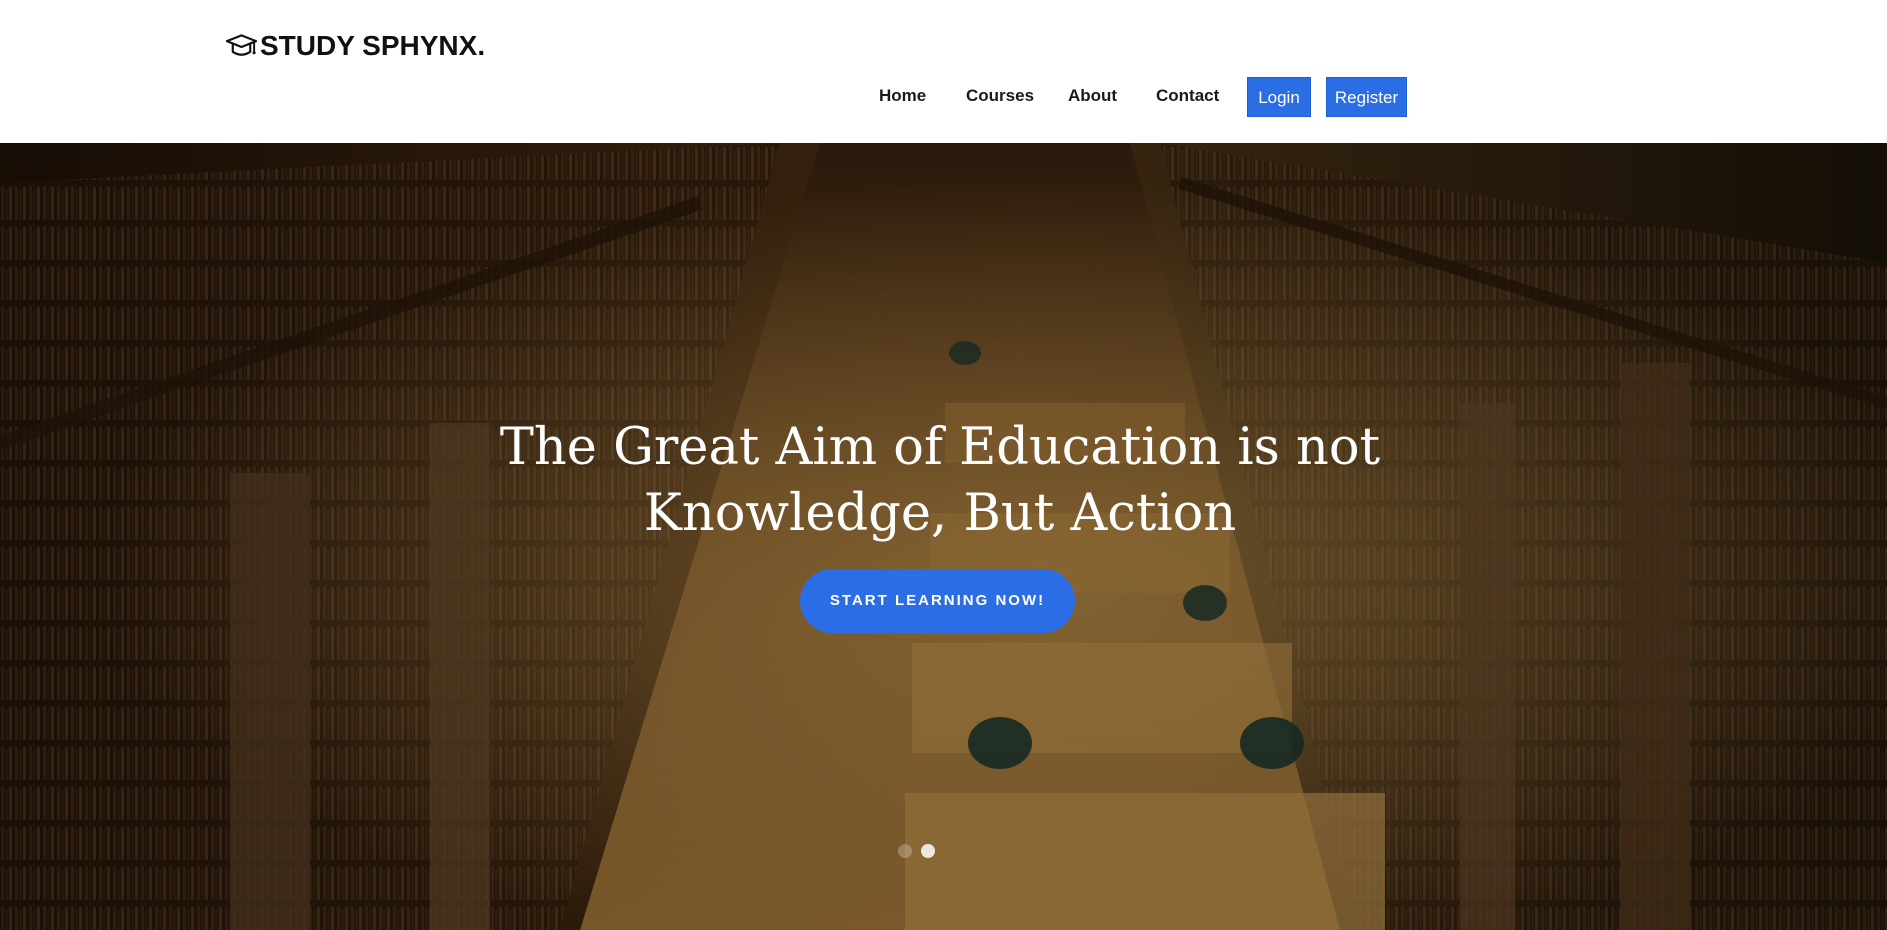 Image resolution: width=1887 pixels, height=930 pixels. What do you see at coordinates (1000, 96) in the screenshot?
I see `nav-courses: Courses` at bounding box center [1000, 96].